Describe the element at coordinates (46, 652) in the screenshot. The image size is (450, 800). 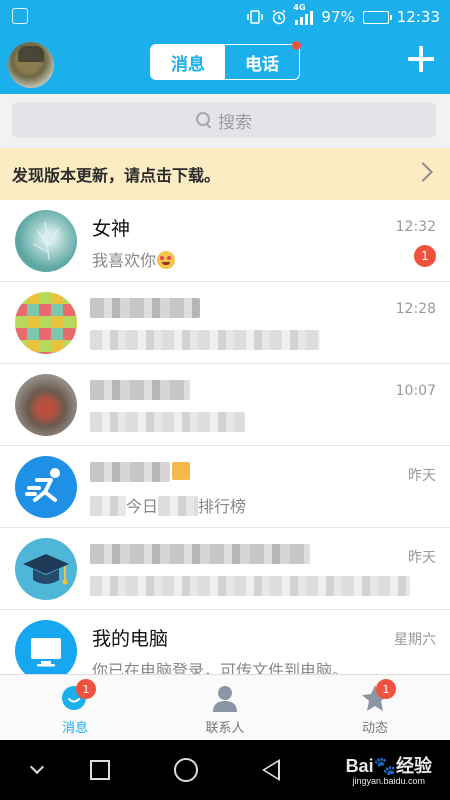
I see `computer-monitor-icon` at that location.